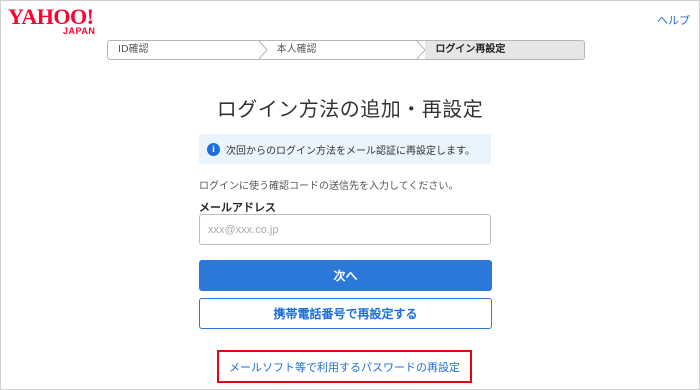 The image size is (700, 390). What do you see at coordinates (133, 49) in the screenshot?
I see `step-label: ID確認` at bounding box center [133, 49].